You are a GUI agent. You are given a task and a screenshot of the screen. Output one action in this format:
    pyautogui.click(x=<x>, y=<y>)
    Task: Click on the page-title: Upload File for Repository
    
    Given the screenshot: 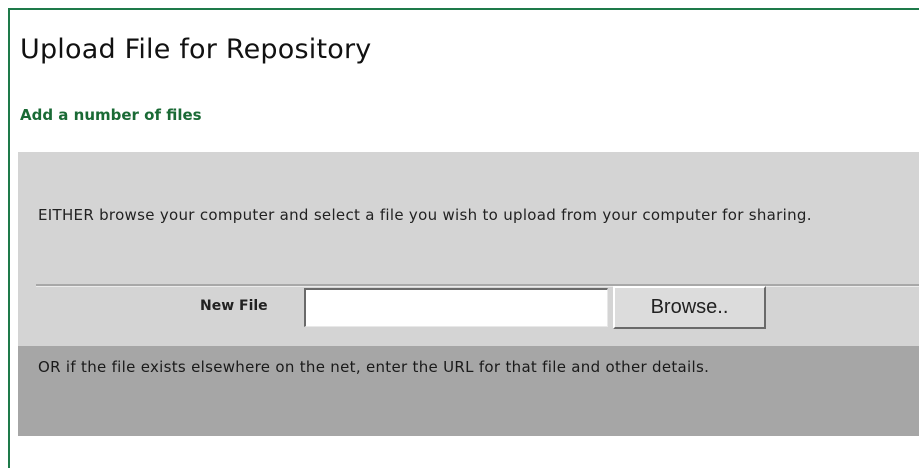 What is the action you would take?
    pyautogui.click(x=196, y=49)
    